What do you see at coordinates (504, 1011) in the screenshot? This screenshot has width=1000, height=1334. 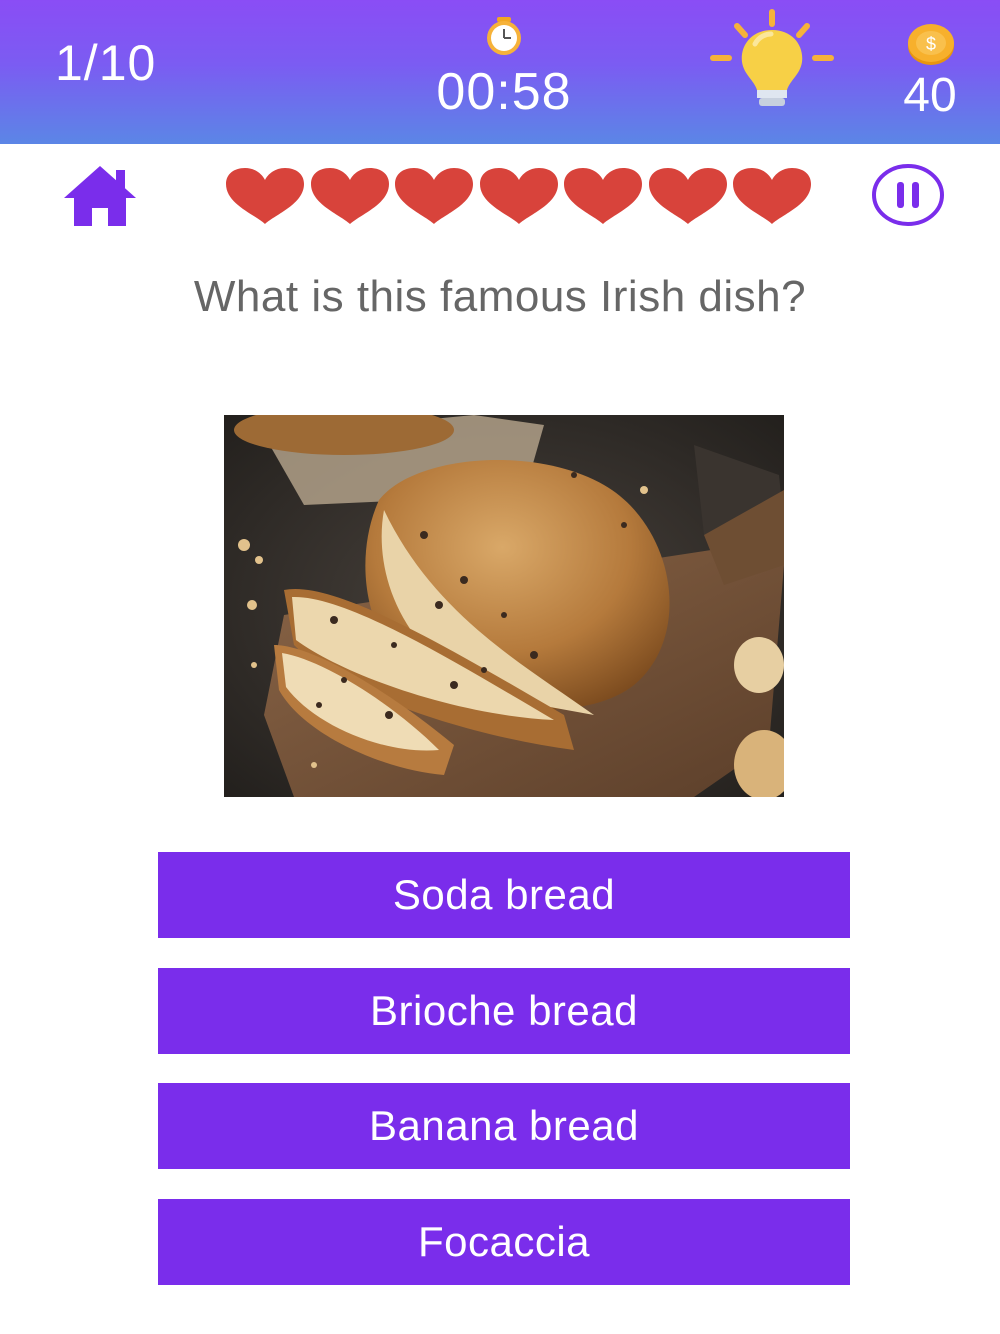 I see `answer-button-2: Brioche bread` at bounding box center [504, 1011].